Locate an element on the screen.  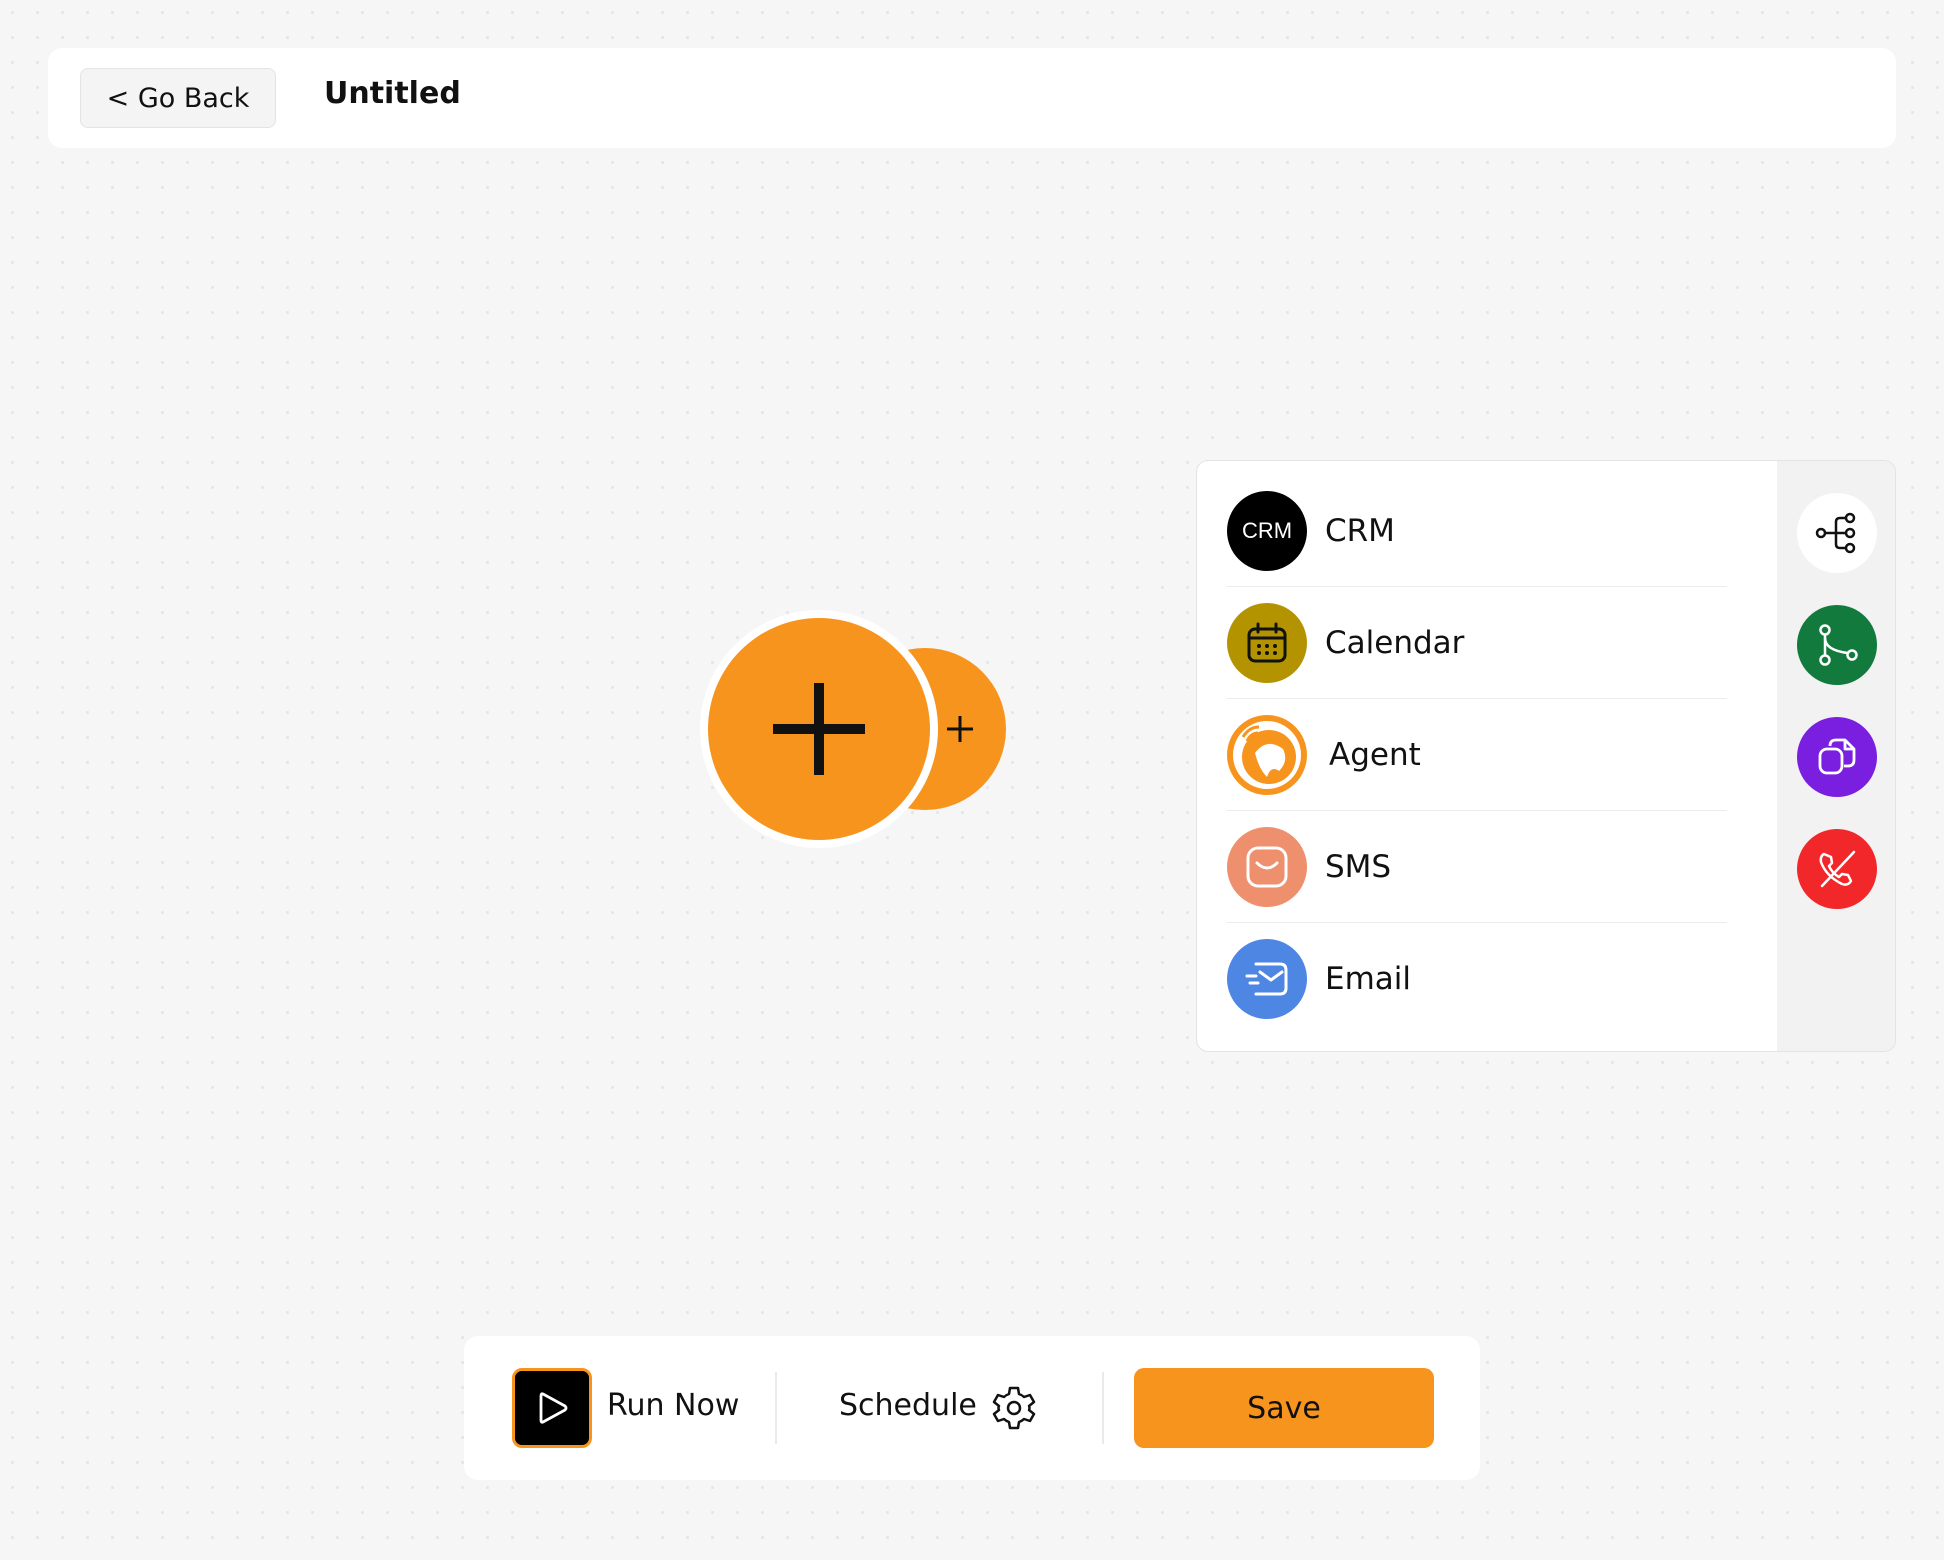
node-type-list: CRM CRM Calendar Agent SMS Email is located at coordinates (1487, 756).